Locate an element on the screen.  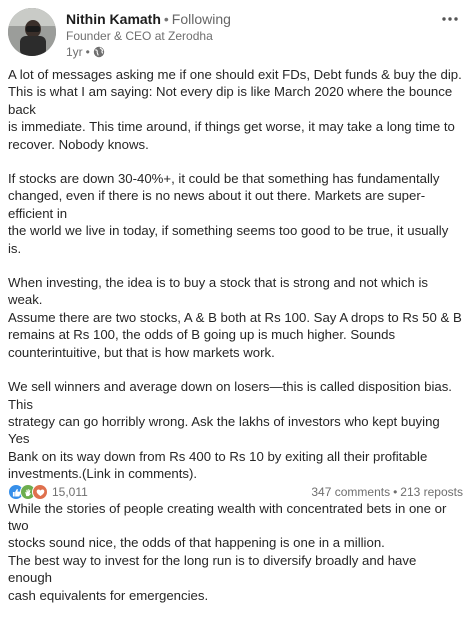
avatar is located at coordinates (32, 32).